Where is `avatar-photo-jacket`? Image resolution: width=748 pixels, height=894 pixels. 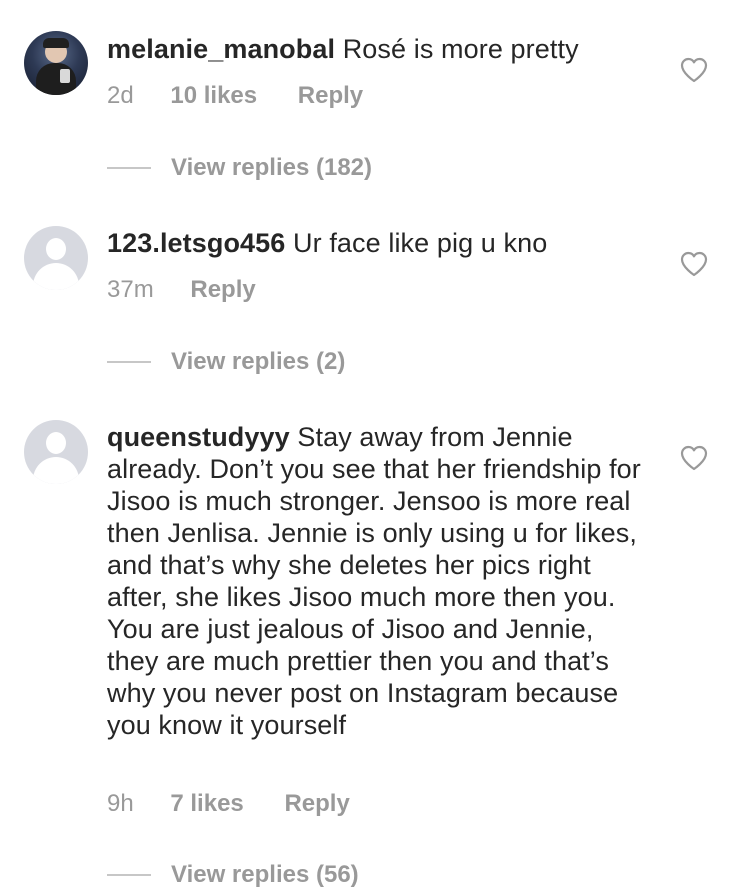
avatar-photo-jacket is located at coordinates (56, 79).